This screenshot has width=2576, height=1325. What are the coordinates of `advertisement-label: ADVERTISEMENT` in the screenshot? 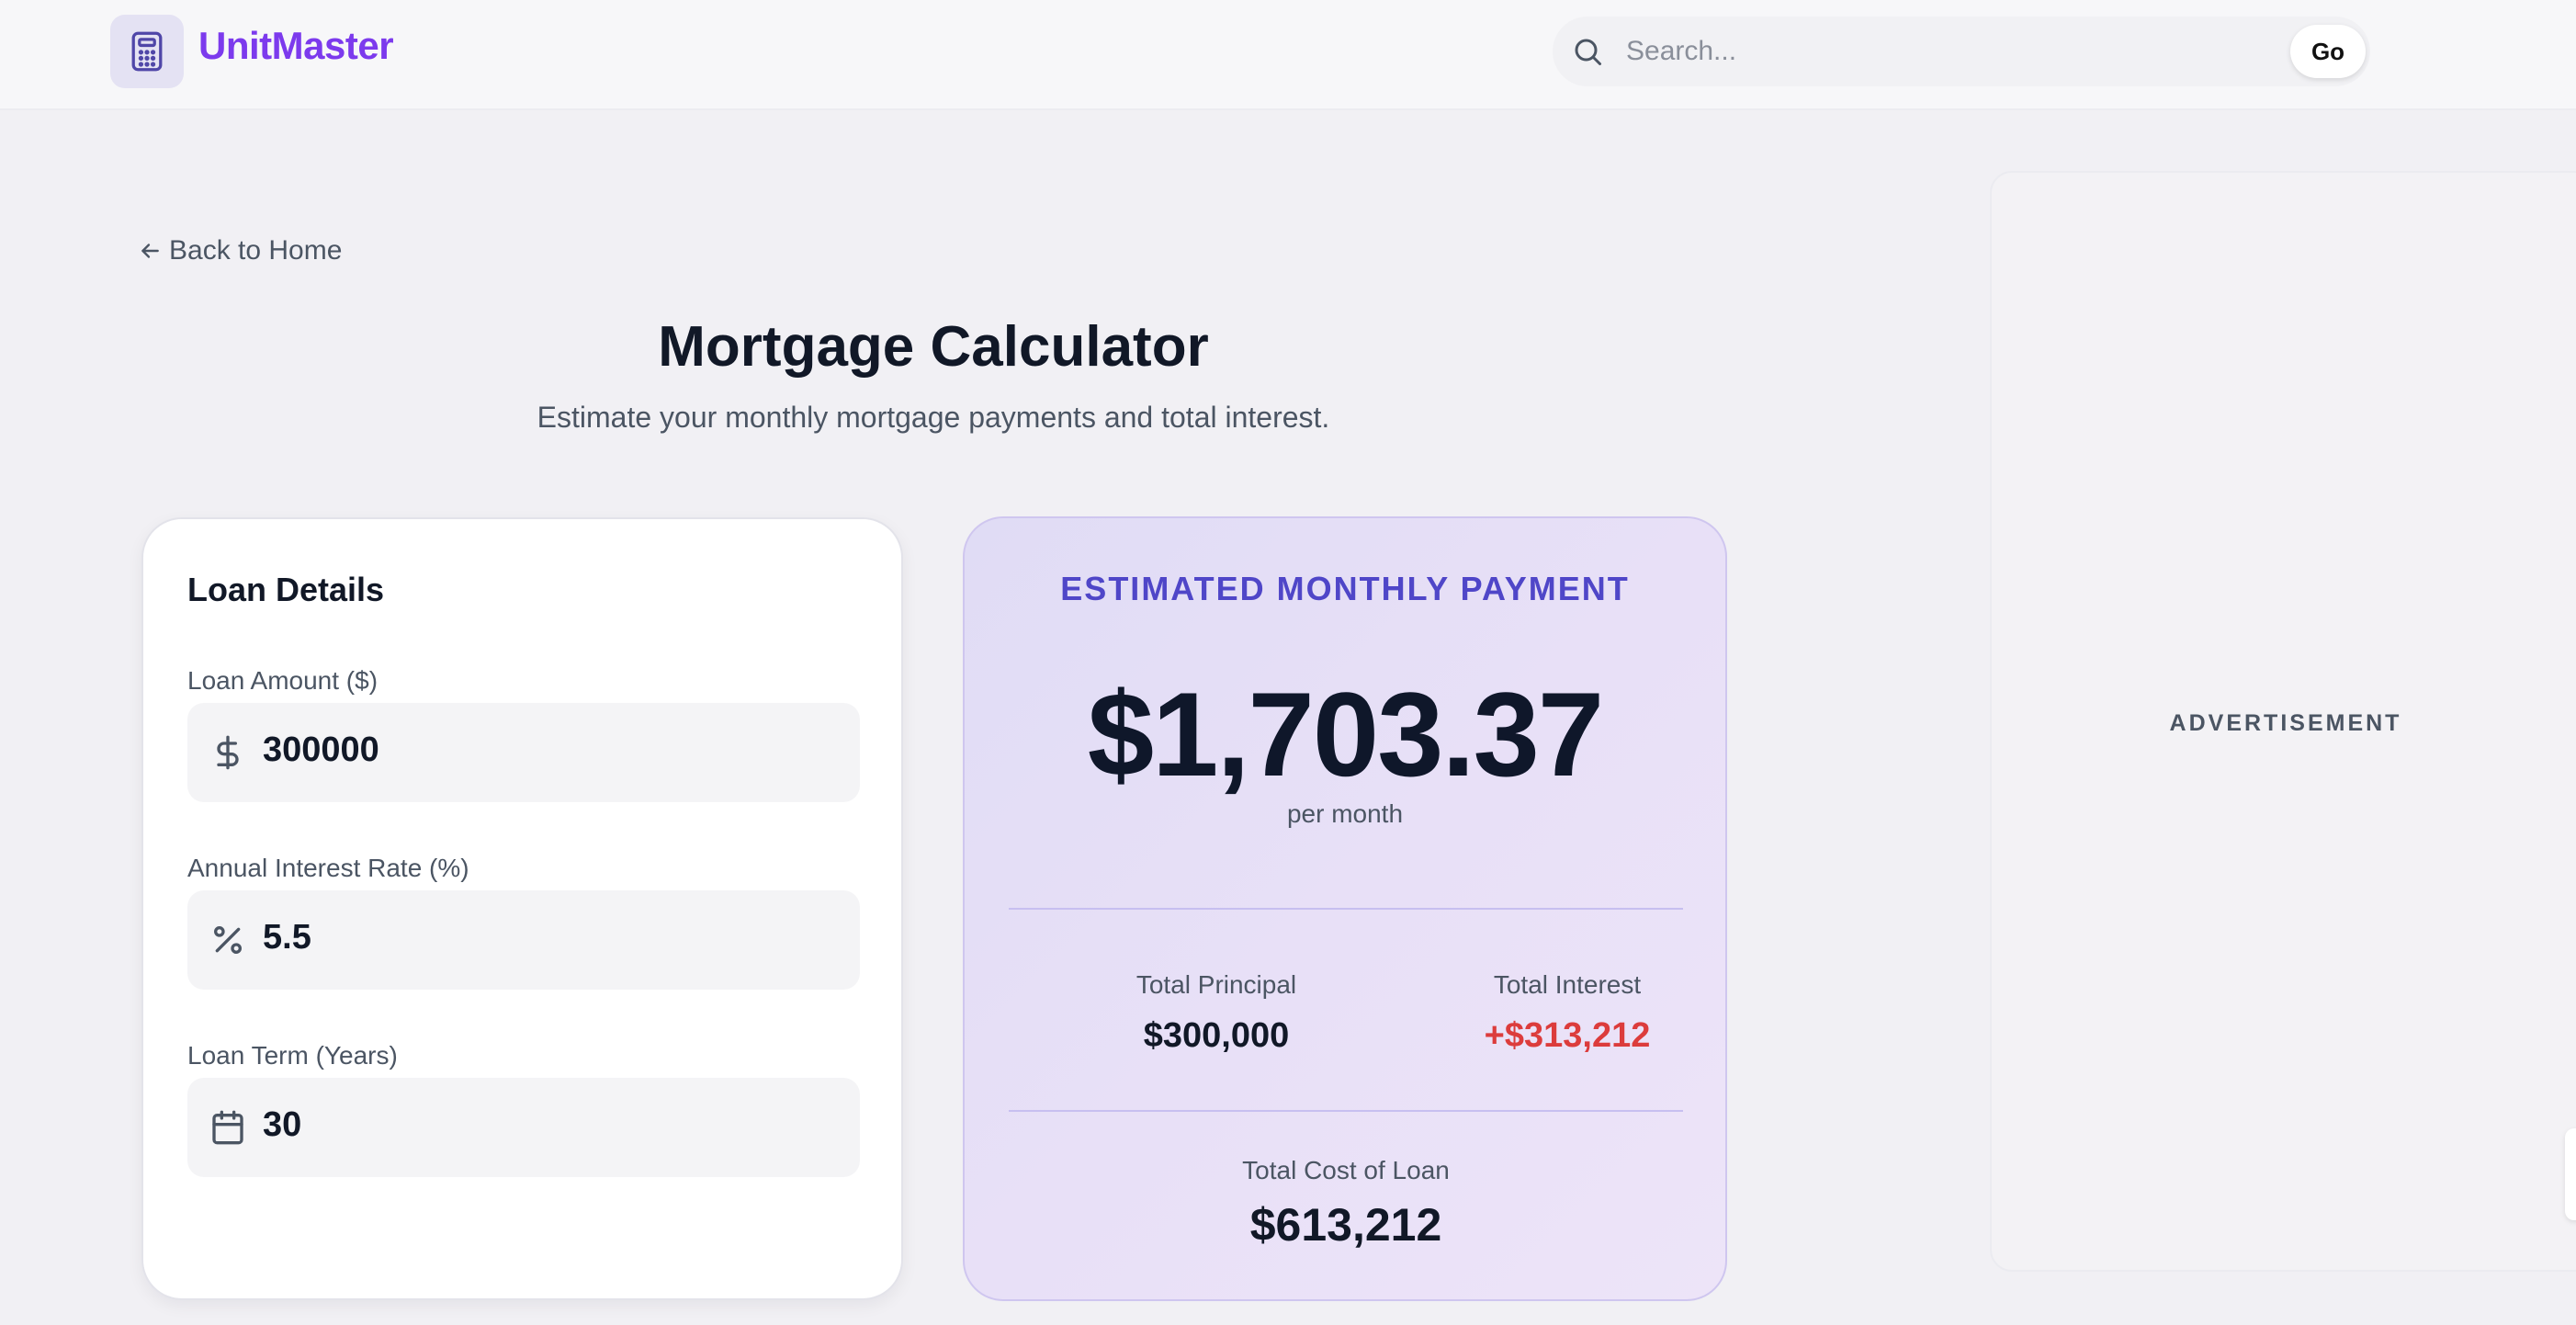 It's located at (2285, 723).